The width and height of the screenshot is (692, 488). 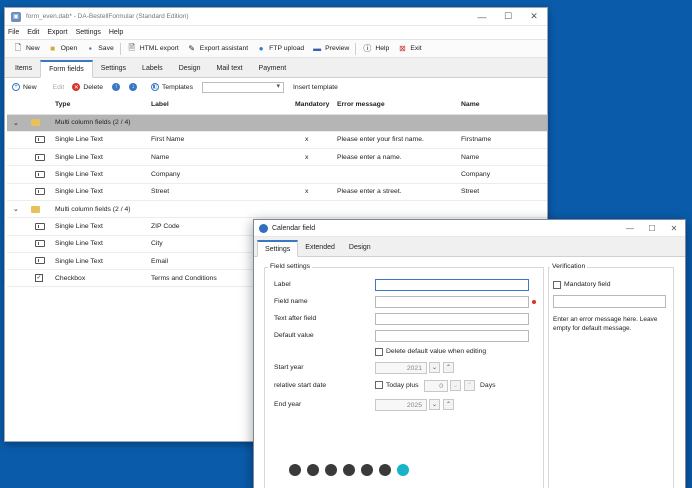 I want to click on toolbar-divider, so click(x=356, y=48).